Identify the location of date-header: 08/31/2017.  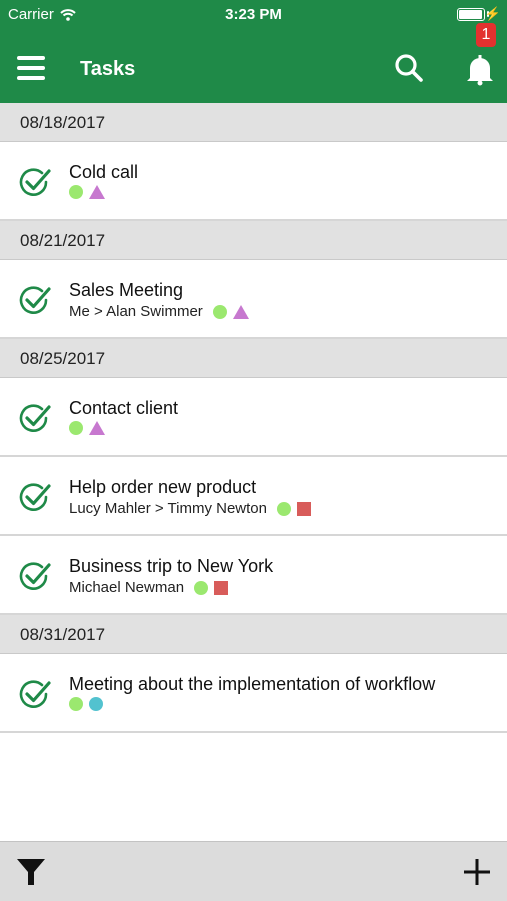
(253, 634).